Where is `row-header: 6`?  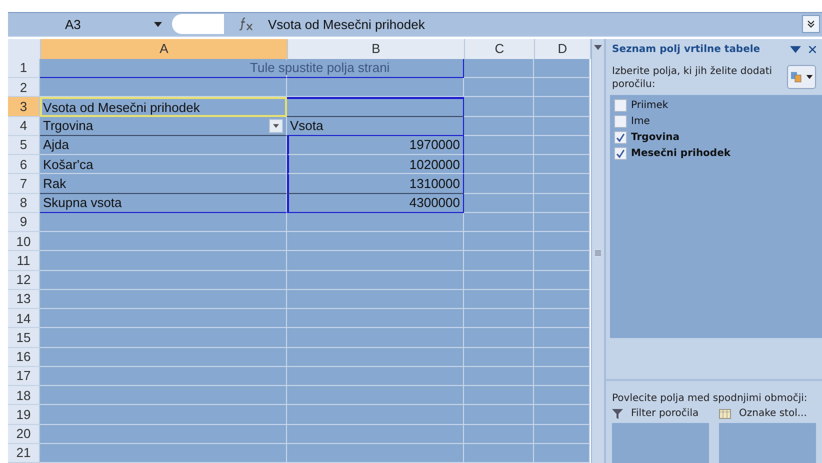 row-header: 6 is located at coordinates (24, 164).